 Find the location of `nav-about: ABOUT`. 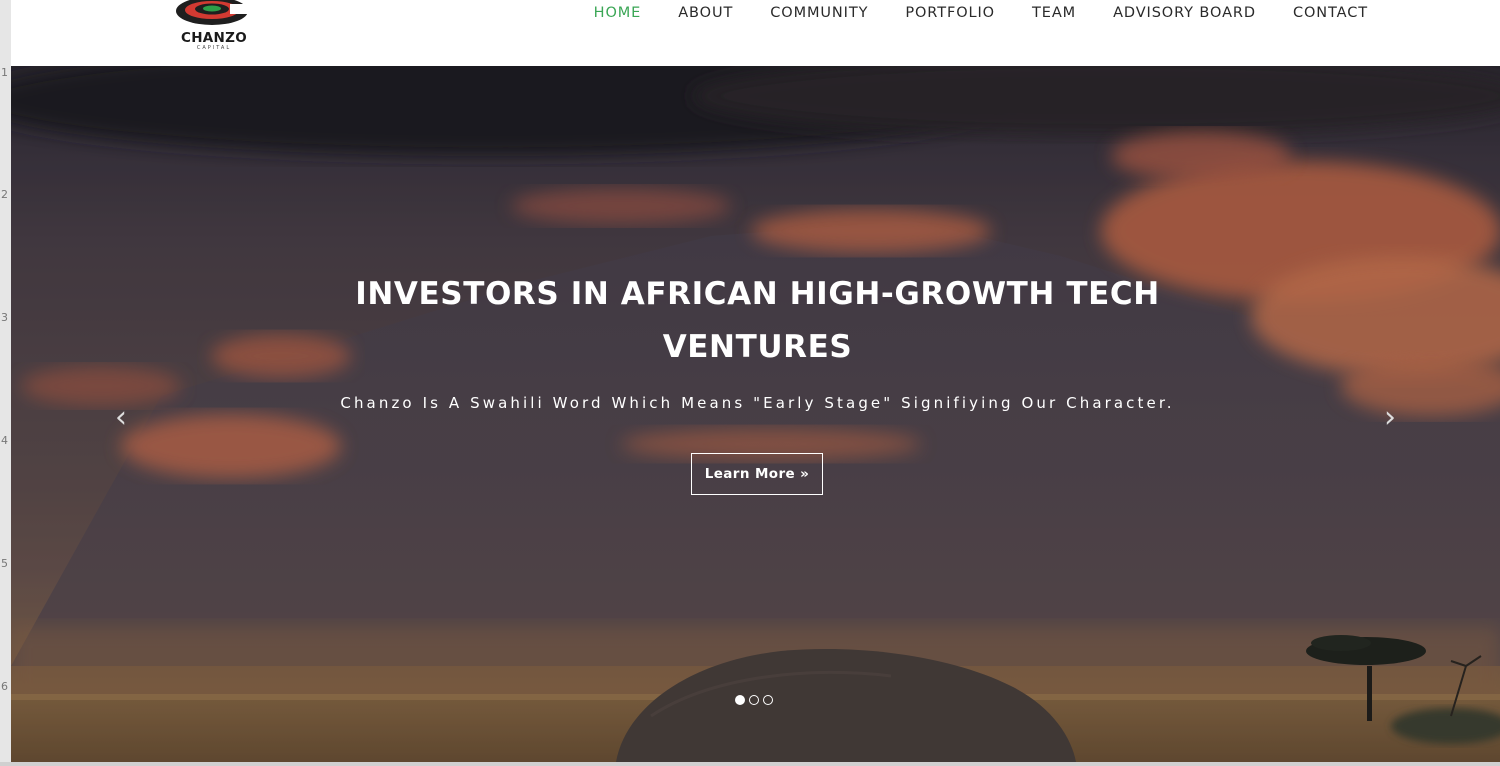

nav-about: ABOUT is located at coordinates (705, 13).